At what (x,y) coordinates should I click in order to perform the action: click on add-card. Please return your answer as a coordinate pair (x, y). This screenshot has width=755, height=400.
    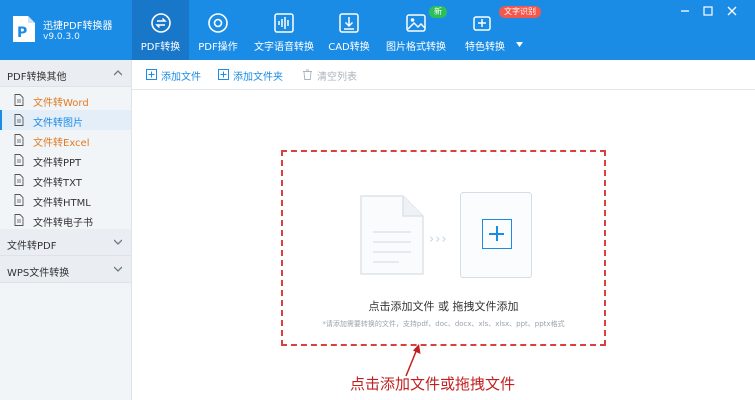
    Looking at the image, I should click on (496, 235).